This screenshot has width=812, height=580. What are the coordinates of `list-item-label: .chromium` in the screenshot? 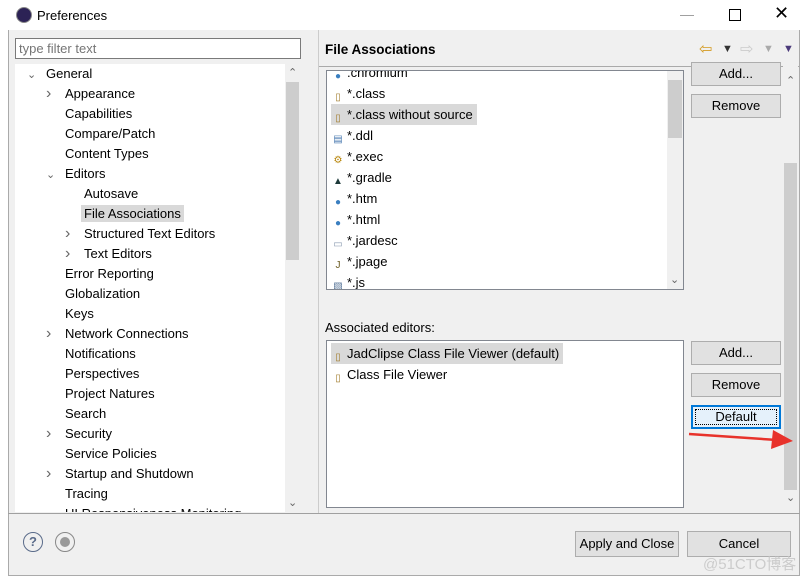 It's located at (377, 75).